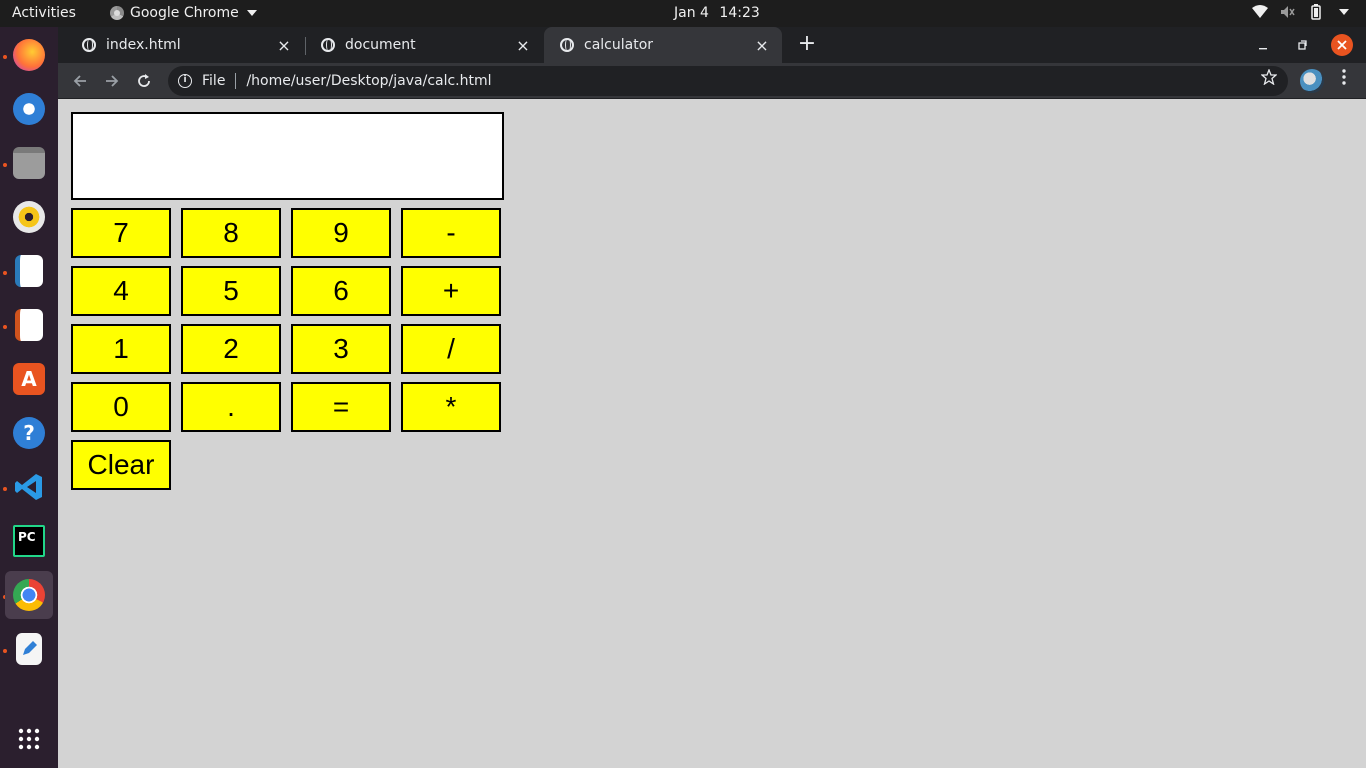 Image resolution: width=1366 pixels, height=768 pixels. I want to click on dock-rhythmbox, so click(29, 217).